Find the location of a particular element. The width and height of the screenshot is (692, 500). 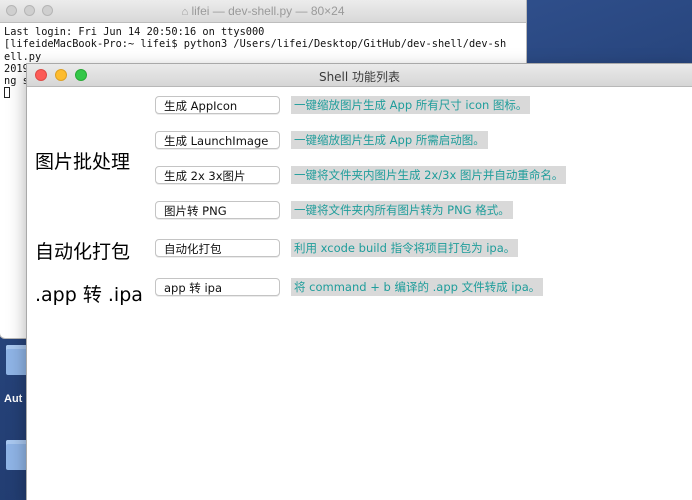

generate-launchimage-desc: 一键缩放图片生成 App 所需启动图。 is located at coordinates (389, 140).